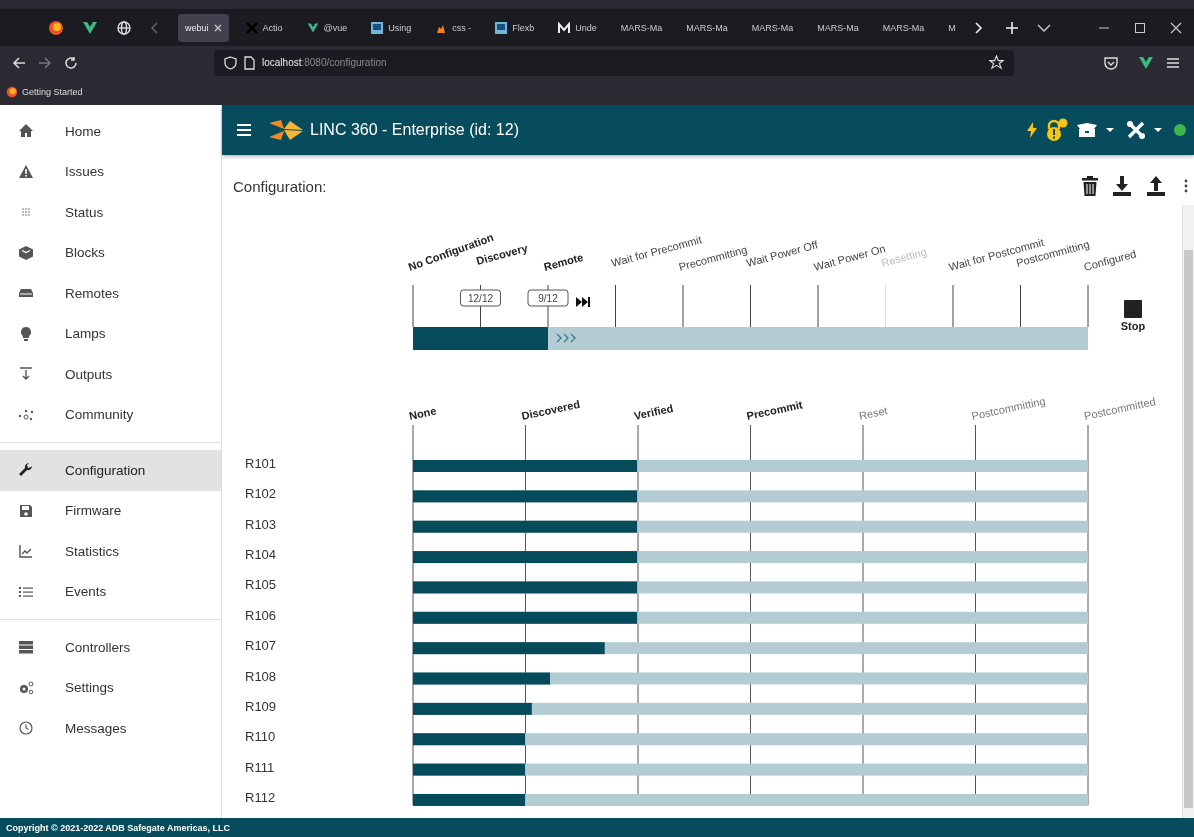  What do you see at coordinates (110, 171) in the screenshot?
I see `sidebar-item: Issues` at bounding box center [110, 171].